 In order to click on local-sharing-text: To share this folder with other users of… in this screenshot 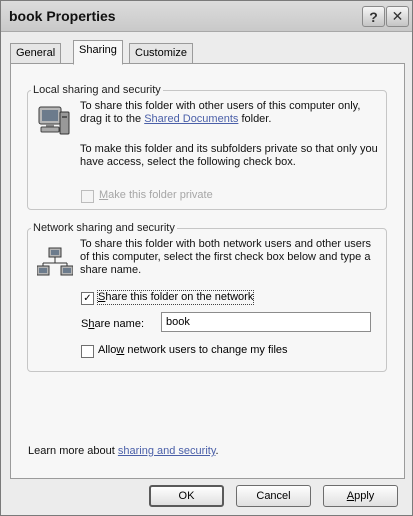, I will do `click(230, 113)`.